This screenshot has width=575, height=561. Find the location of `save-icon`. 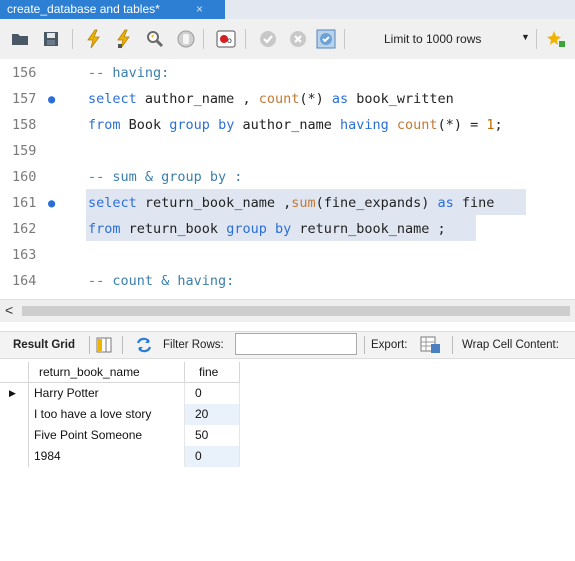

save-icon is located at coordinates (51, 39).